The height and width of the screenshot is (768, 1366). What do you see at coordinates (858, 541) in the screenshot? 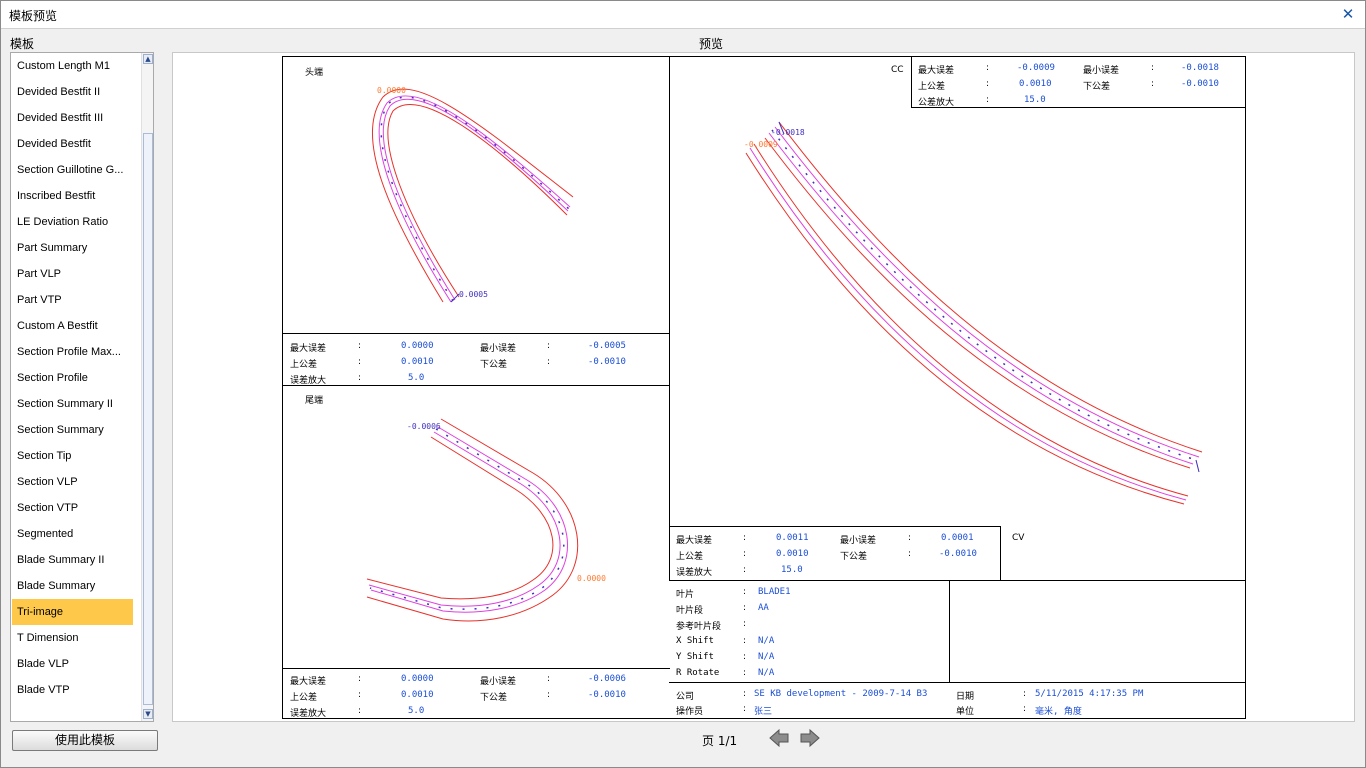
I see `cv-min-err-label: 最小误差` at bounding box center [858, 541].